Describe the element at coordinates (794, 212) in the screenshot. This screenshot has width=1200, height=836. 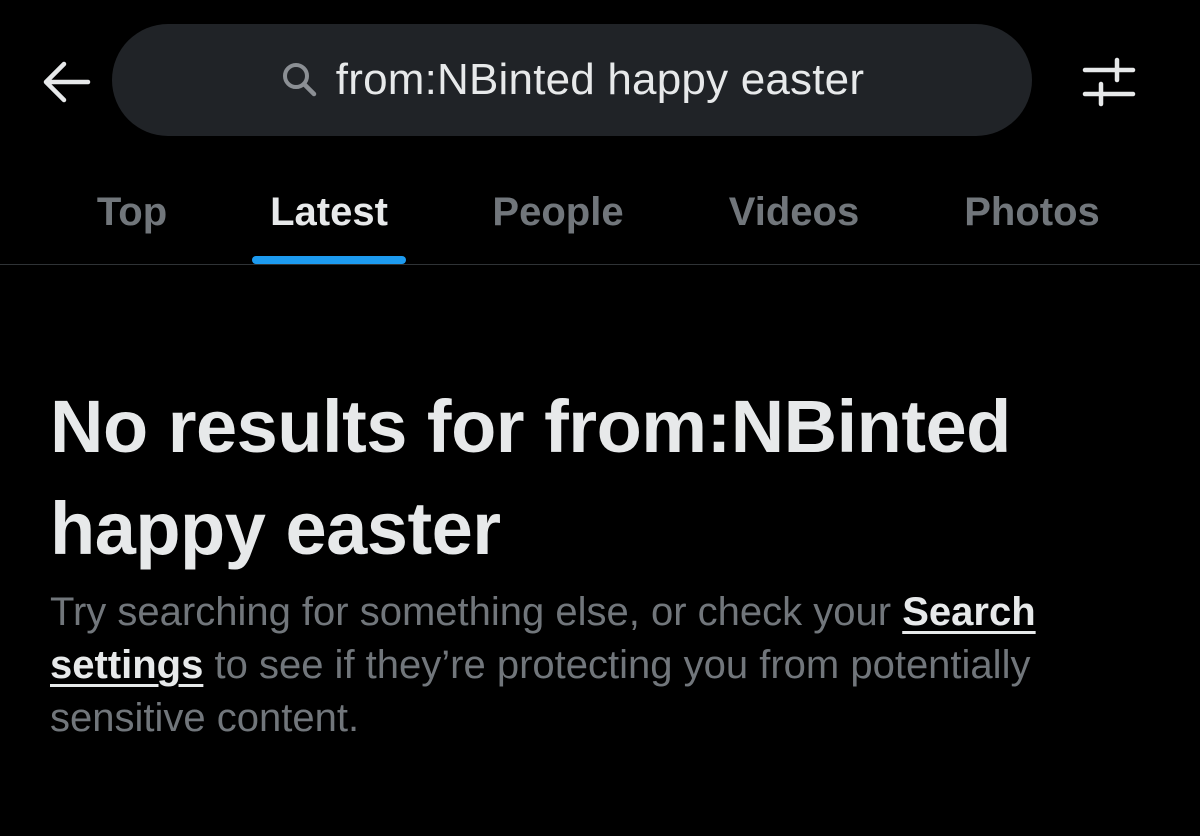
I see `tab-videos: Videos` at that location.